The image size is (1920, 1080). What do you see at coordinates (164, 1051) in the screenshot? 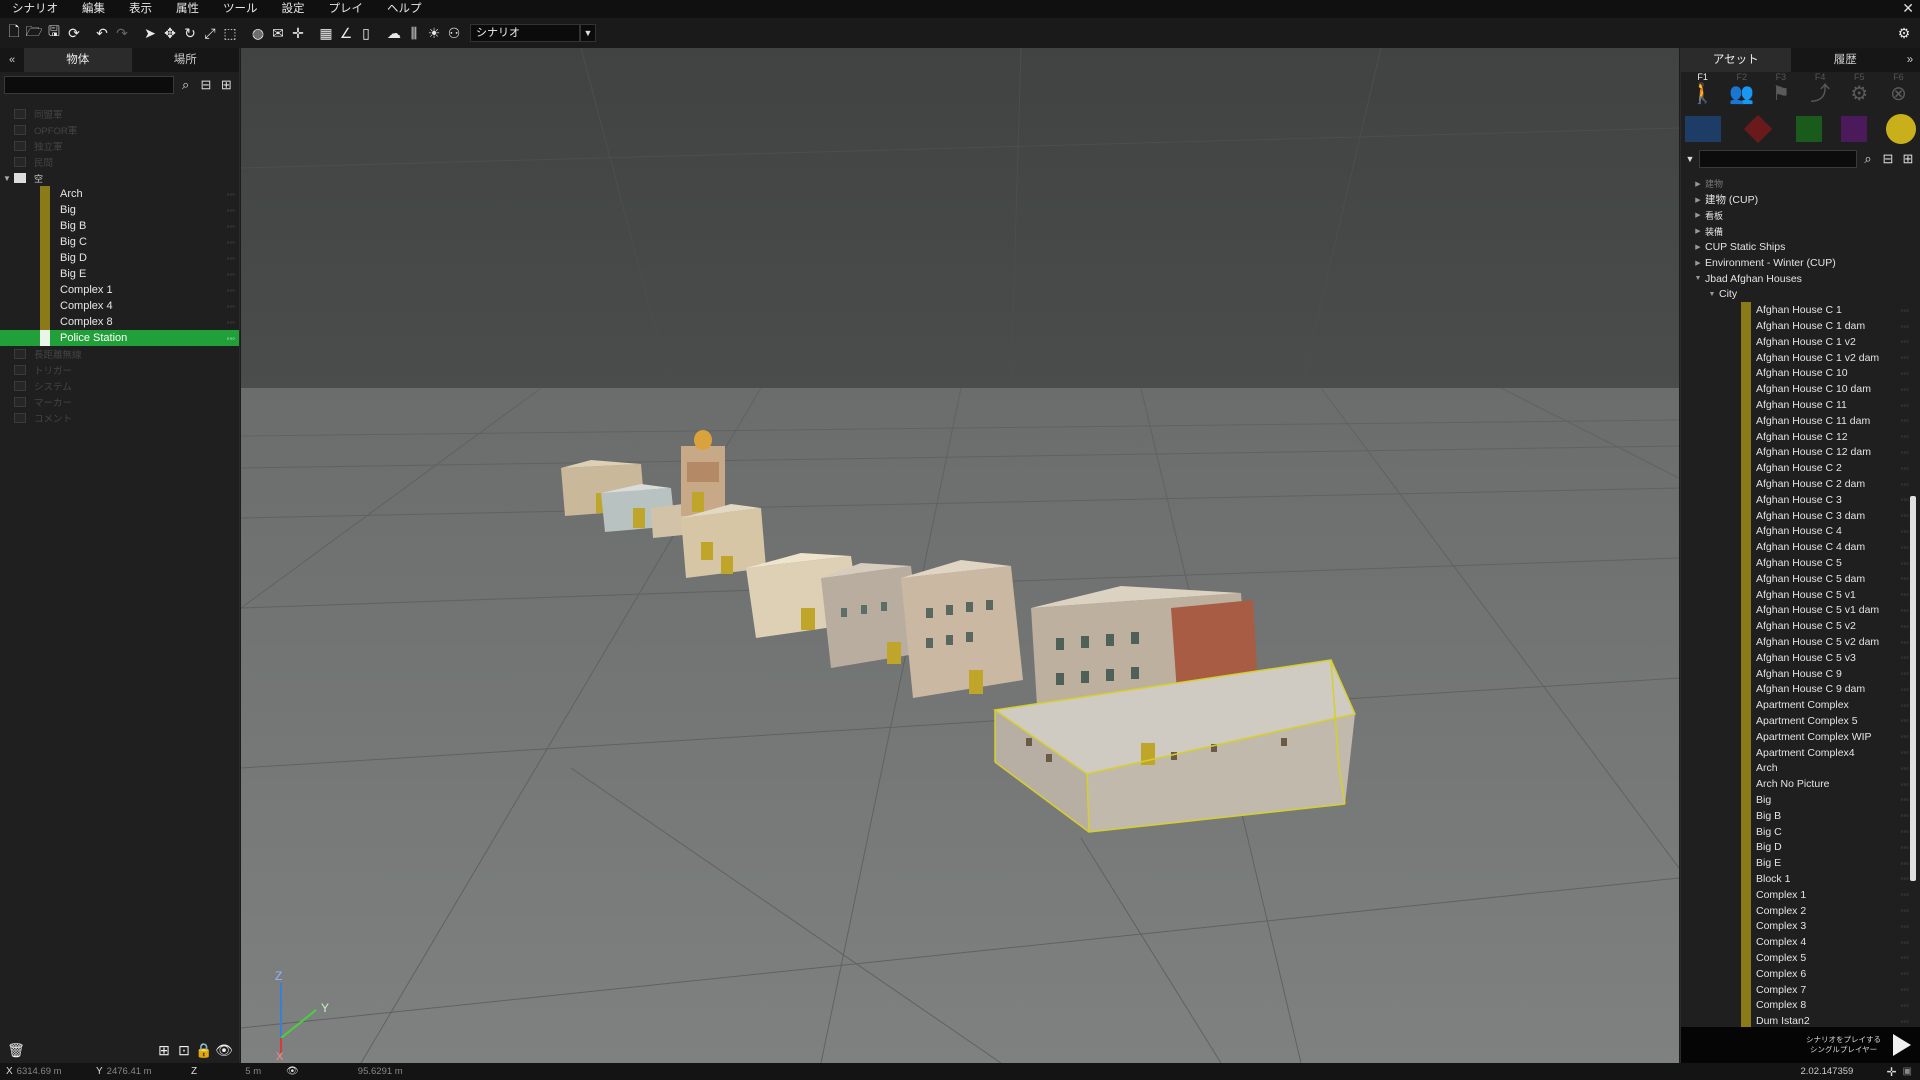
I see `new-layer-icon: ⊞` at bounding box center [164, 1051].